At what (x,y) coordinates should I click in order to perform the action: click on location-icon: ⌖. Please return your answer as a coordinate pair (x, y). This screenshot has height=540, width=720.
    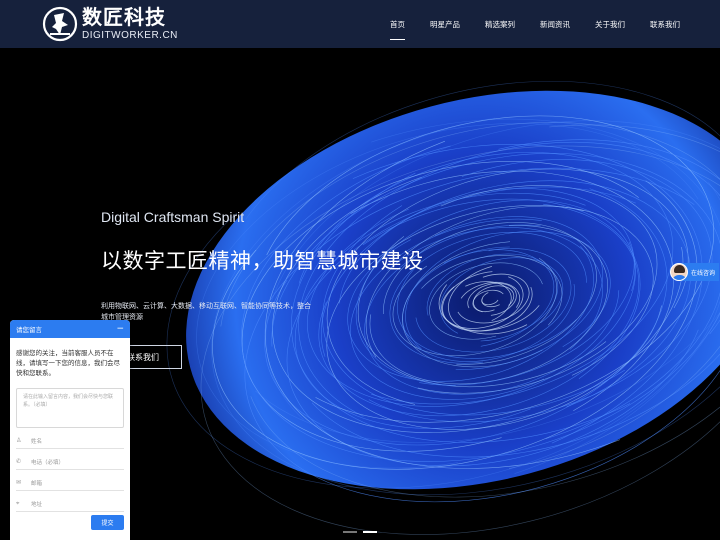
    Looking at the image, I should click on (18, 503).